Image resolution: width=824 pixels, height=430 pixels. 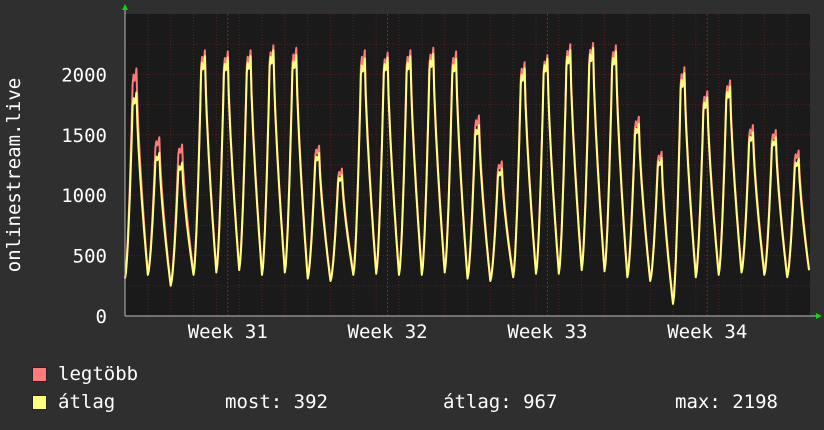 What do you see at coordinates (101, 317) in the screenshot?
I see `y-tick-label: 0` at bounding box center [101, 317].